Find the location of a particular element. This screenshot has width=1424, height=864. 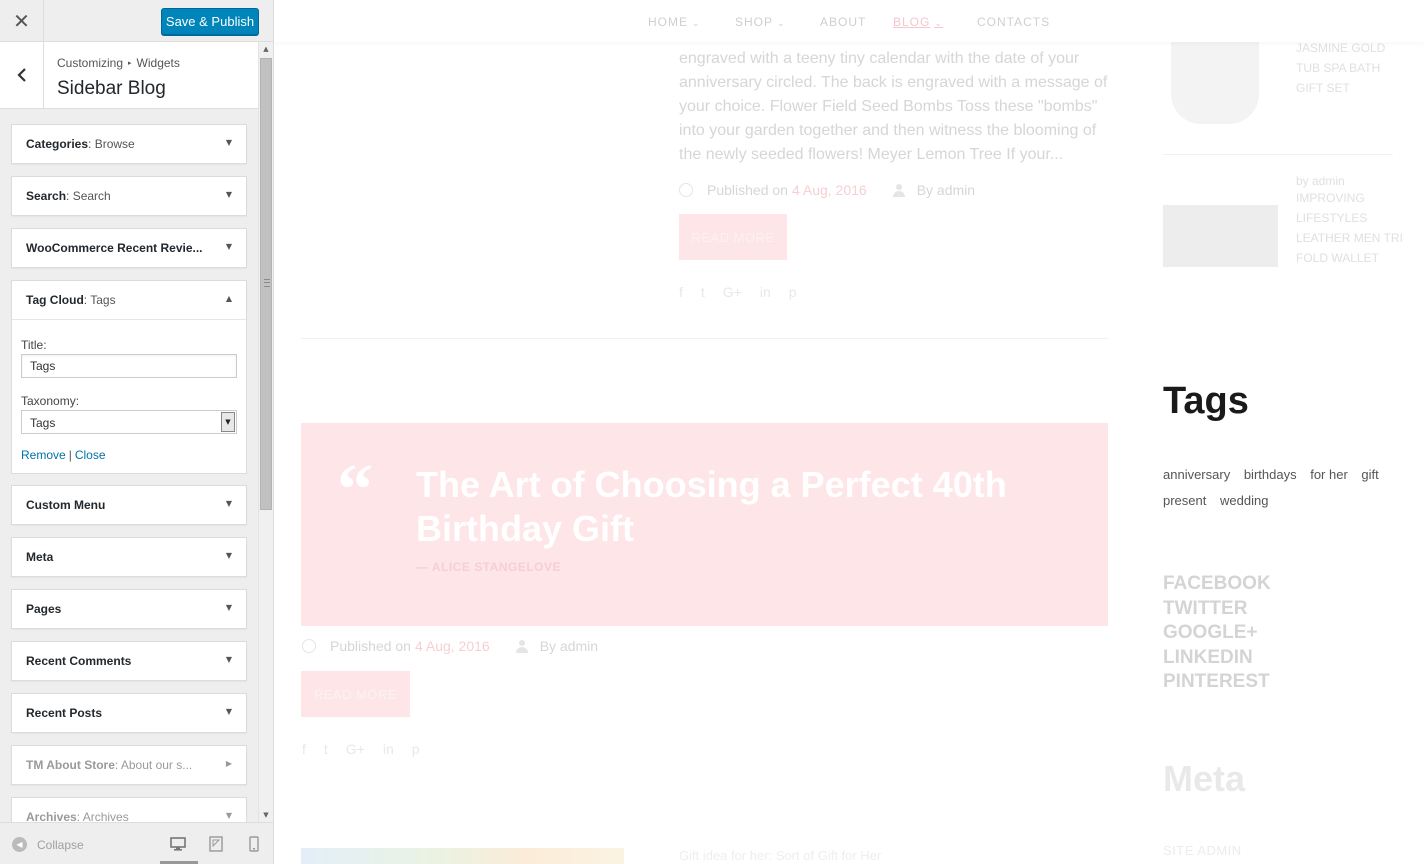

post-thumbnail is located at coordinates (462, 856).